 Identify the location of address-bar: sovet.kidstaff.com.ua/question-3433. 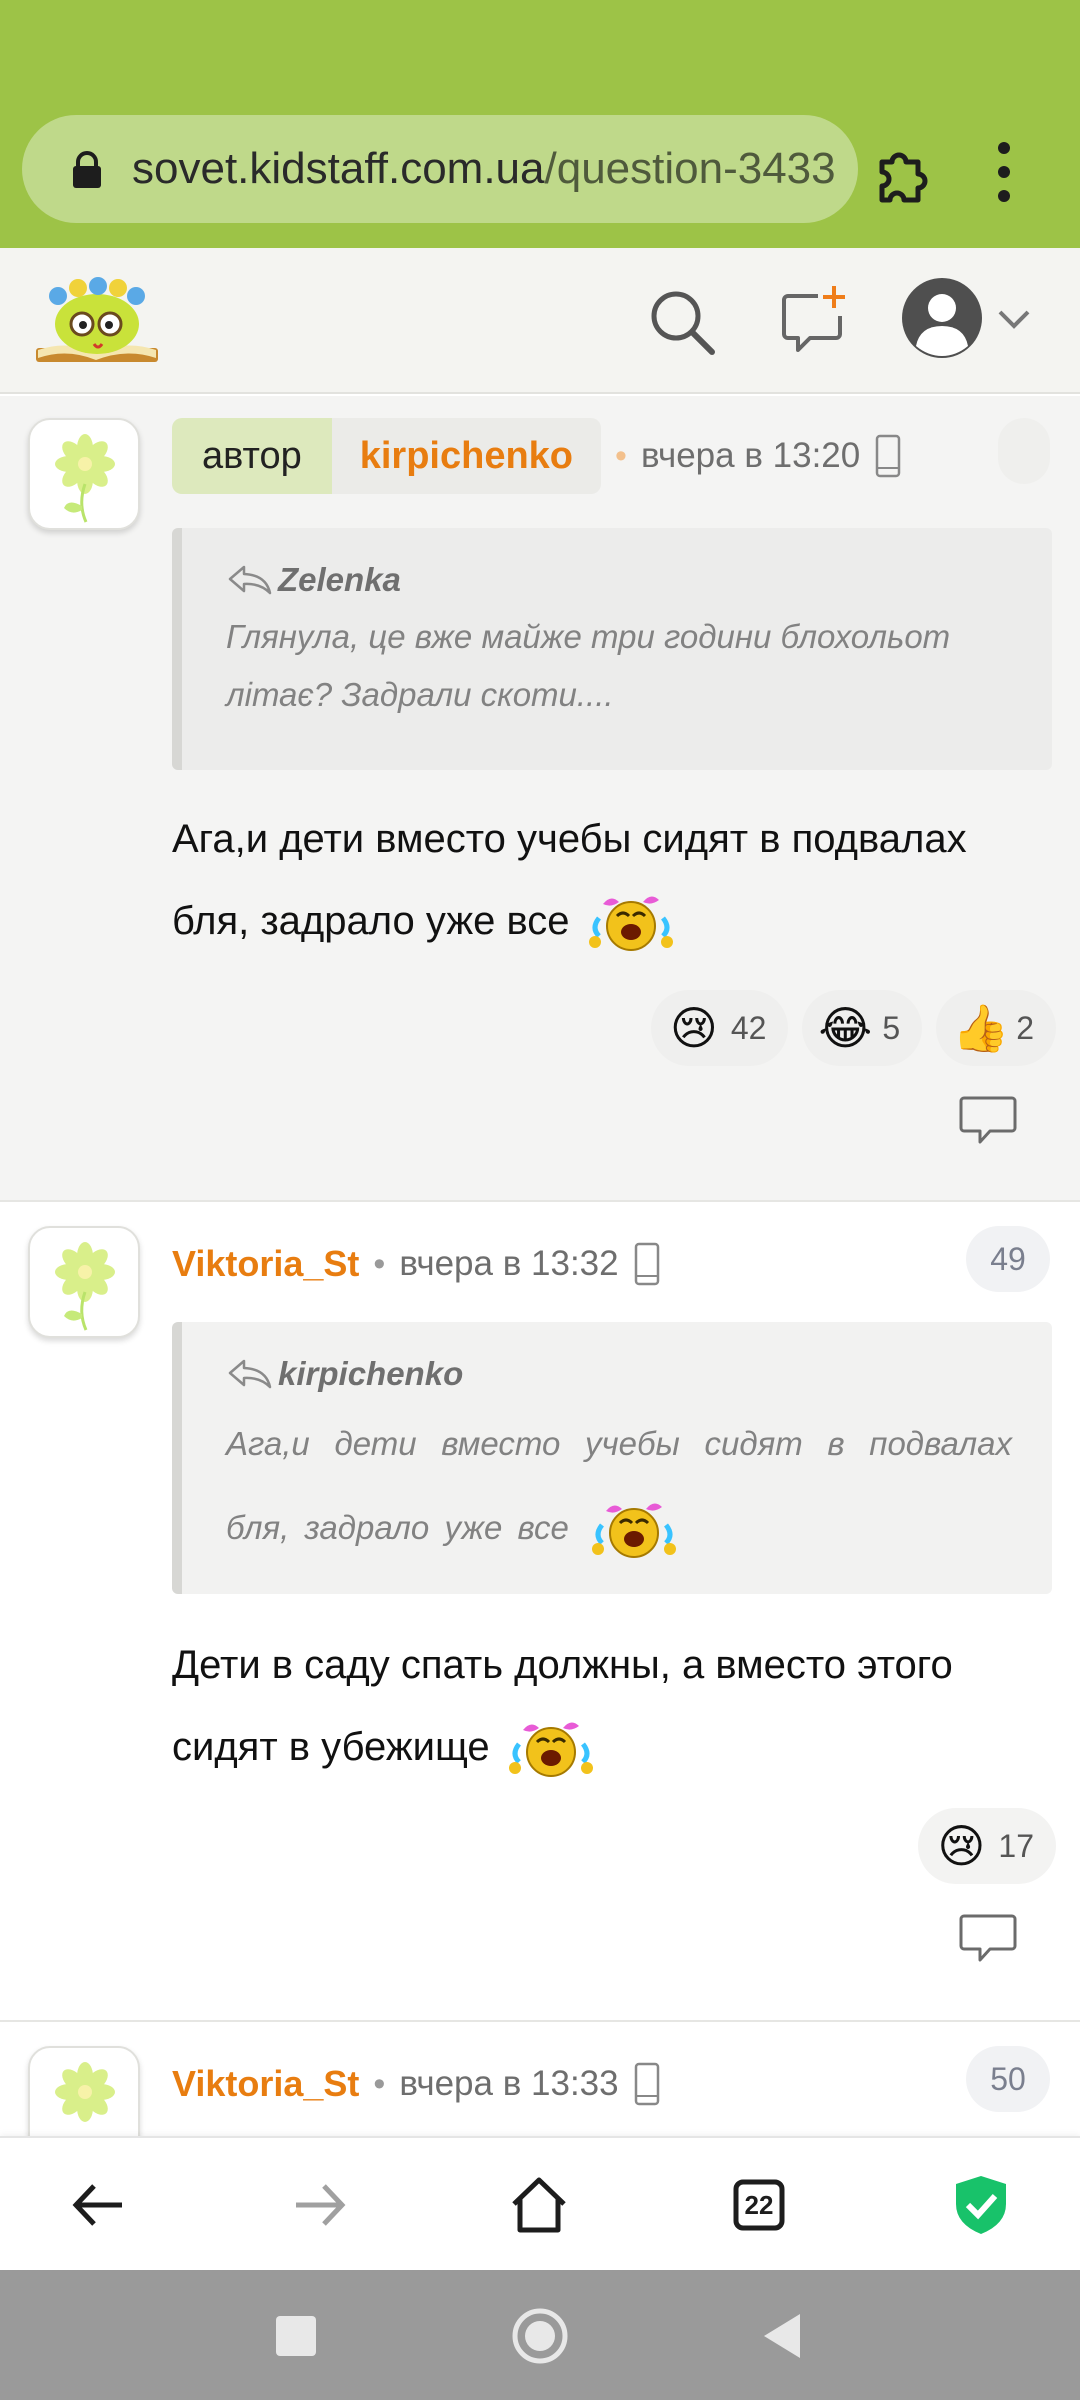
(440, 169).